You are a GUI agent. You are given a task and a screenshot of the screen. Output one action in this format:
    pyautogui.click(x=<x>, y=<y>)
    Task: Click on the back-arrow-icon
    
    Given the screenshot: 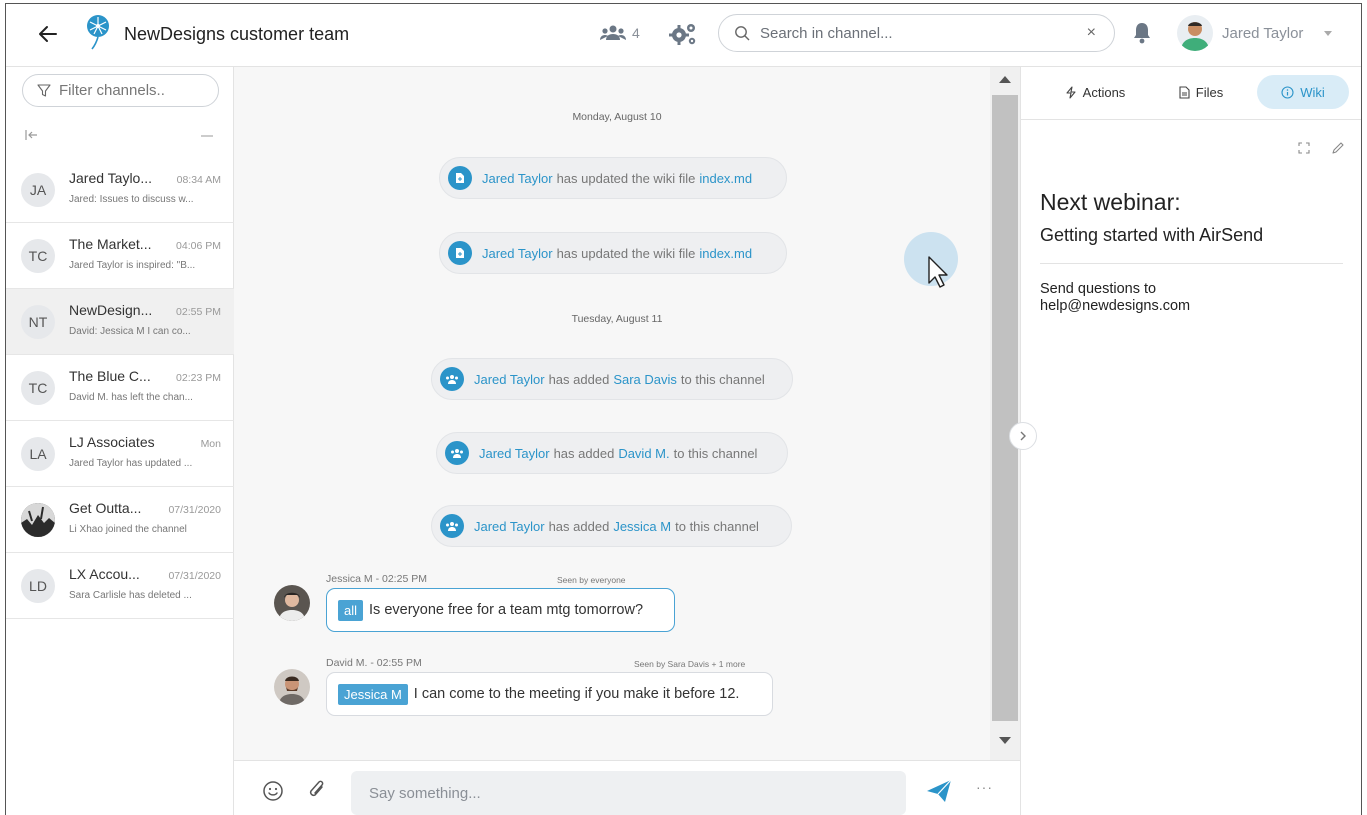 What is the action you would take?
    pyautogui.click(x=48, y=34)
    